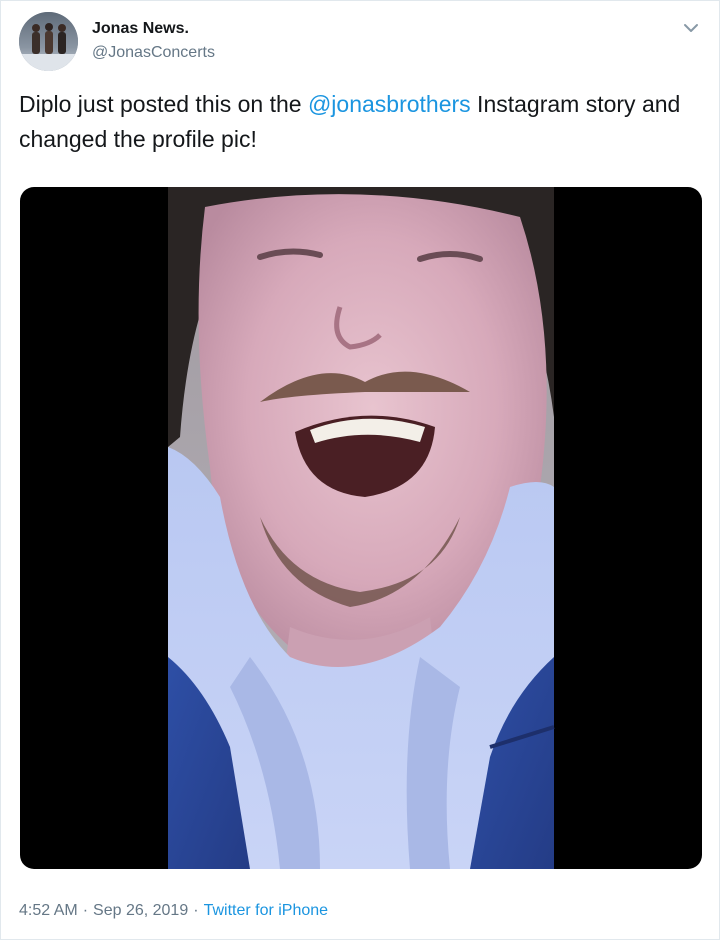 Image resolution: width=720 pixels, height=940 pixels. I want to click on tweet-date: Sep 26, 2019, so click(140, 910).